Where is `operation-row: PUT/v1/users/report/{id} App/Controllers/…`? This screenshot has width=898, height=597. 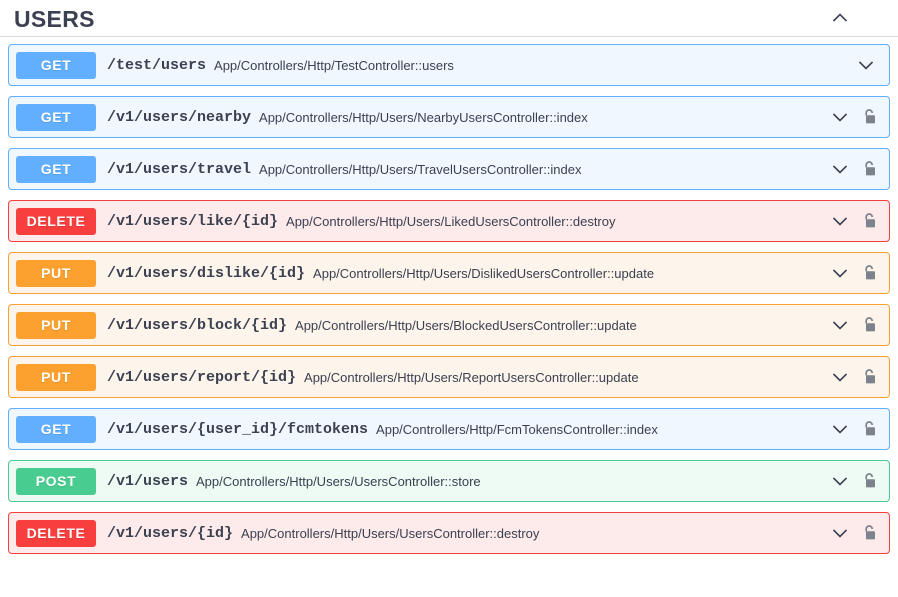
operation-row: PUT/v1/users/report/{id} App/Controllers/… is located at coordinates (449, 377).